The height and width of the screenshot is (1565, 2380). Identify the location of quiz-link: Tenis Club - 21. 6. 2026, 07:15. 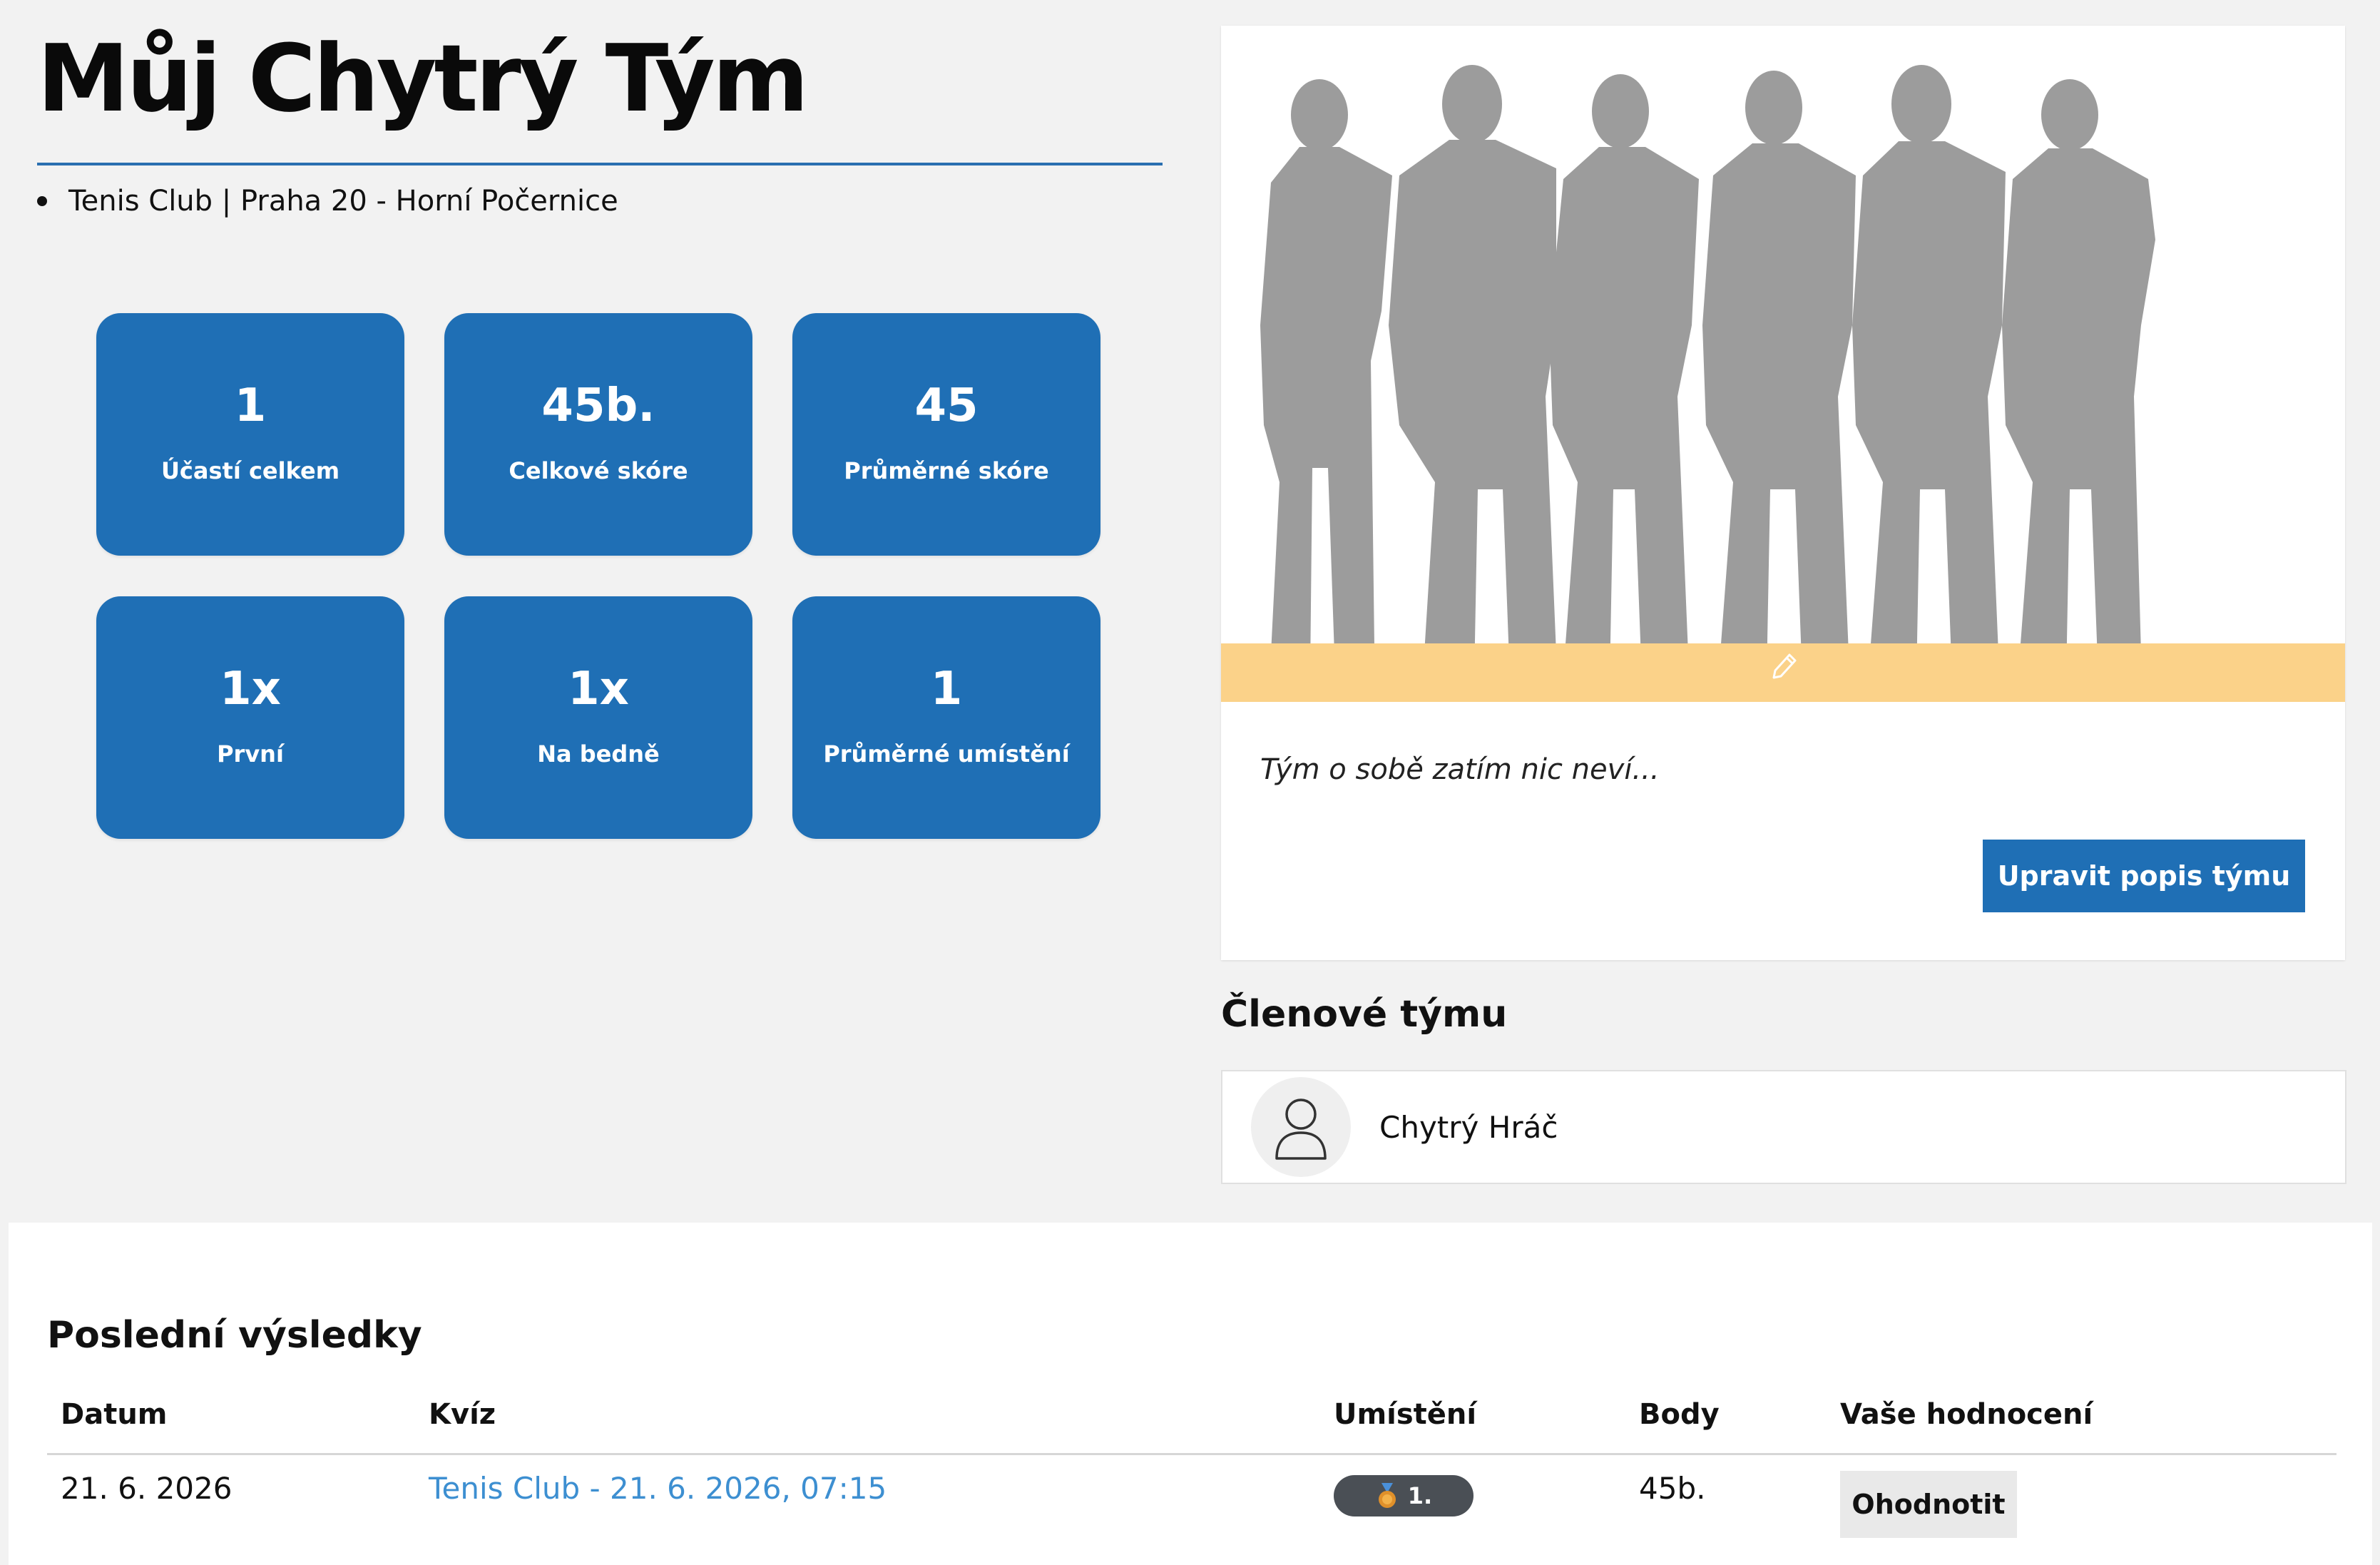
(658, 1488).